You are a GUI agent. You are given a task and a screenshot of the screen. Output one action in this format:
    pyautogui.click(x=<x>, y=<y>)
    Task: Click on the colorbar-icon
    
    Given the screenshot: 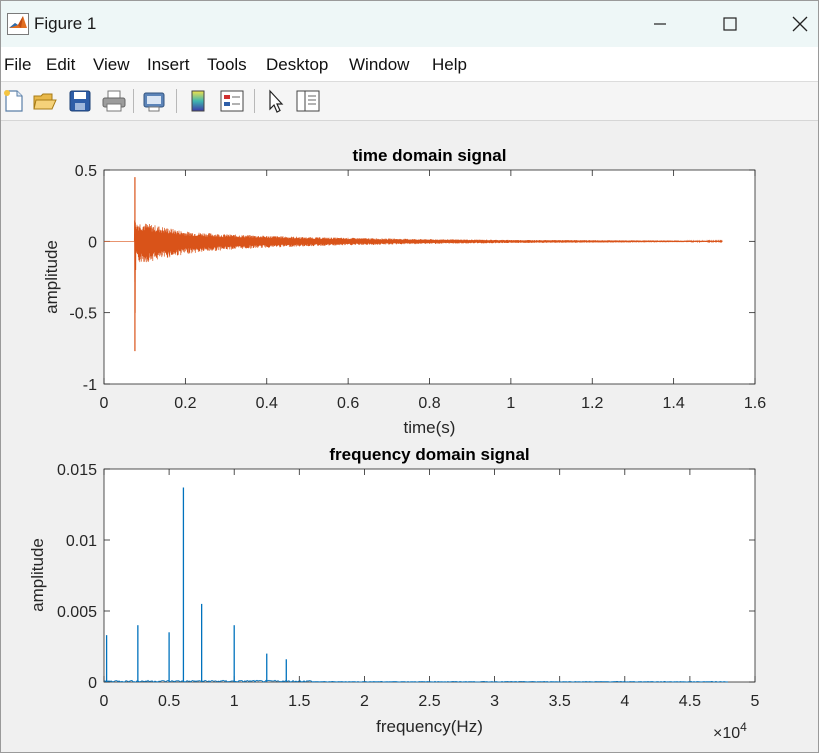 What is the action you would take?
    pyautogui.click(x=198, y=101)
    